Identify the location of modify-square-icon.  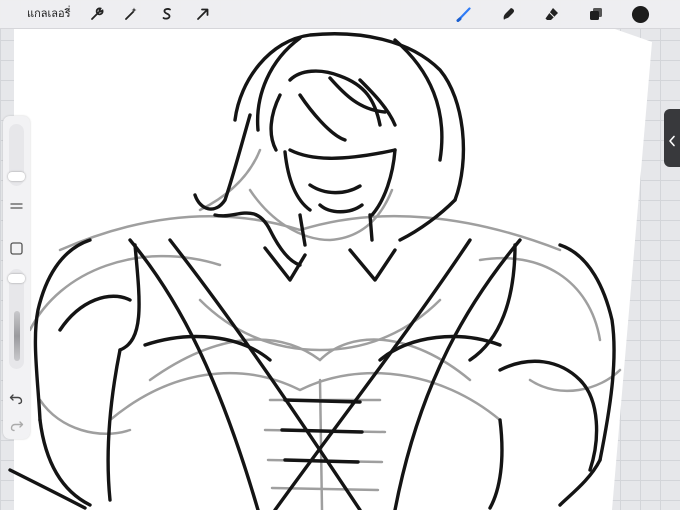
(16, 247).